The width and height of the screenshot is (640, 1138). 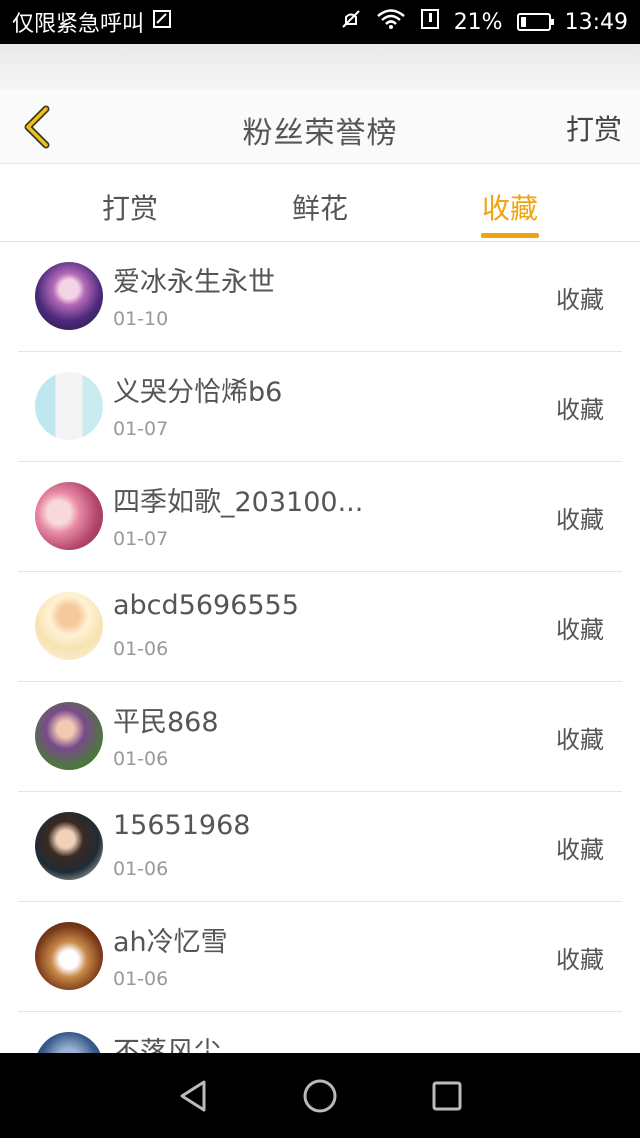 What do you see at coordinates (167, 1045) in the screenshot?
I see `fan-name: 不落风尘` at bounding box center [167, 1045].